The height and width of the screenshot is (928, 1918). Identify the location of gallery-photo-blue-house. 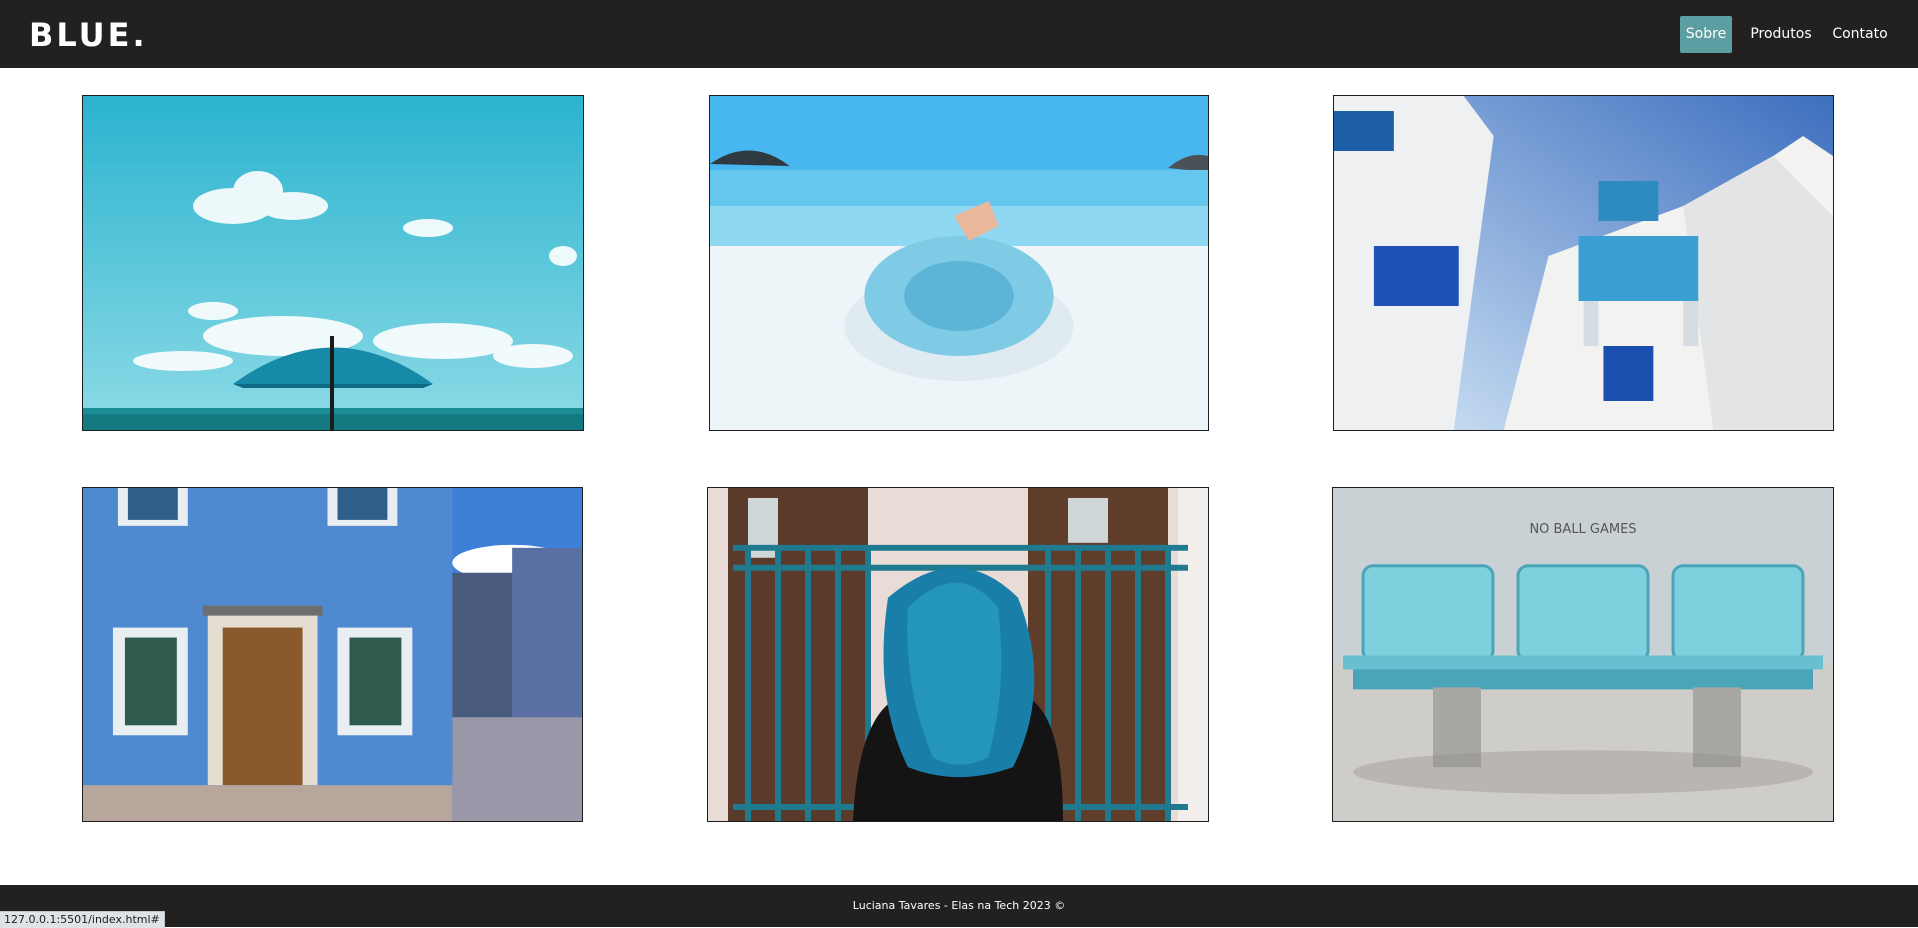
(332, 654).